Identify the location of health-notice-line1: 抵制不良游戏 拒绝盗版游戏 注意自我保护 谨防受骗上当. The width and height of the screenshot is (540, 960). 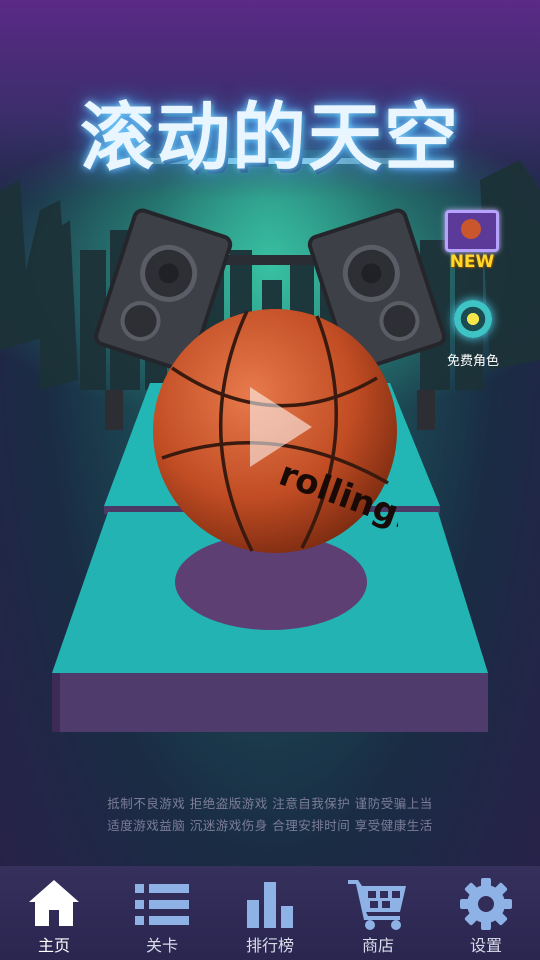
(270, 803).